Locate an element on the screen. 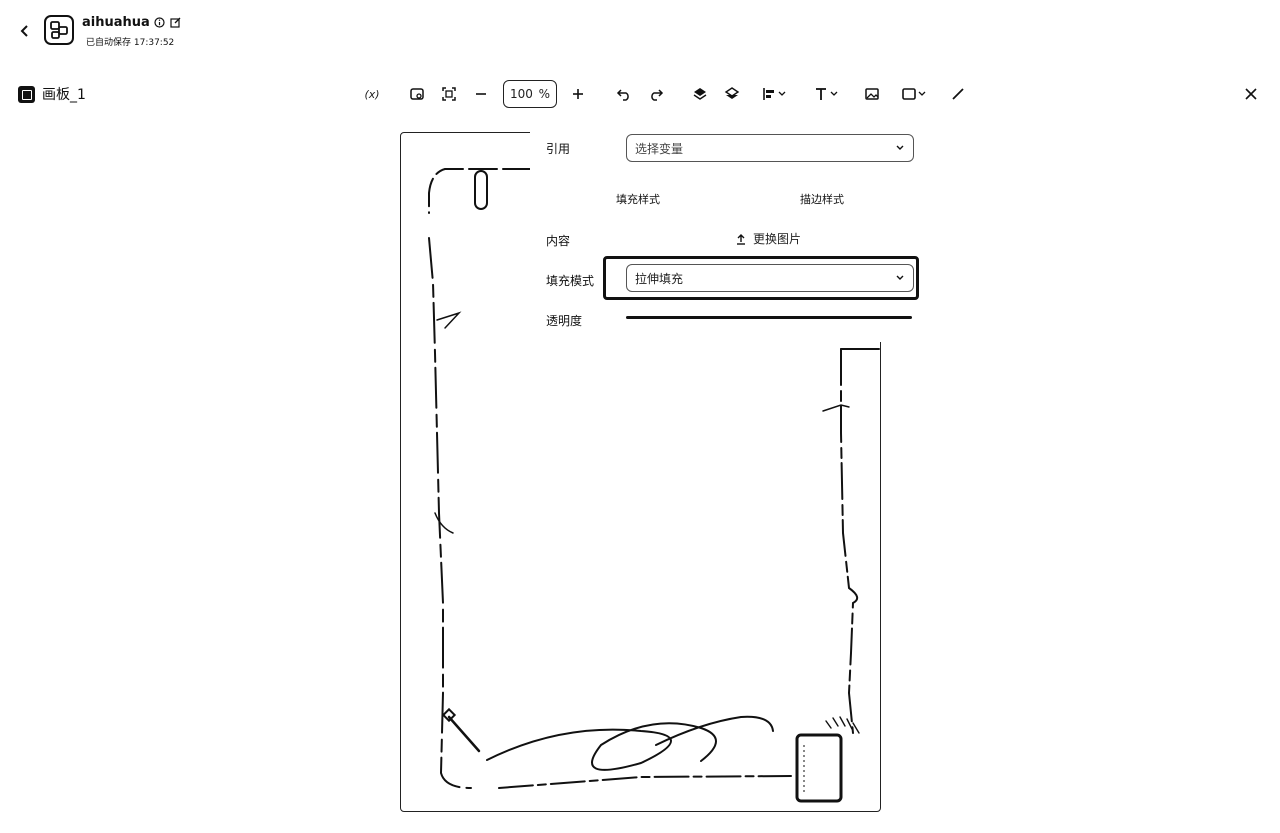  opacity-slider is located at coordinates (769, 317).